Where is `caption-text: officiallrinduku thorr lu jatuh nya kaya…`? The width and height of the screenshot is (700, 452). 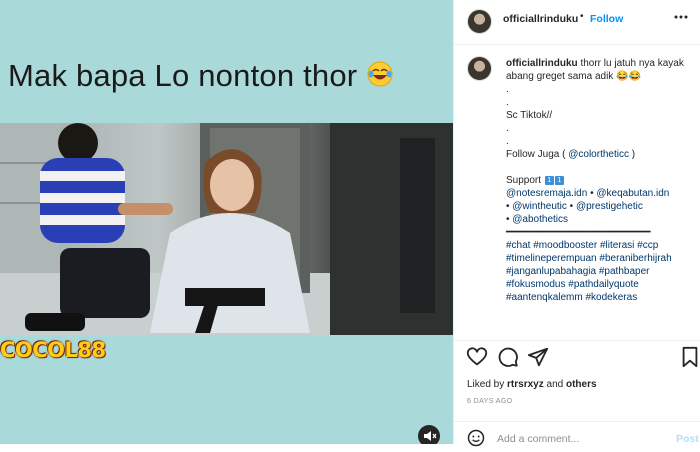 caption-text: officiallrinduku thorr lu jatuh nya kaya… is located at coordinates (599, 180).